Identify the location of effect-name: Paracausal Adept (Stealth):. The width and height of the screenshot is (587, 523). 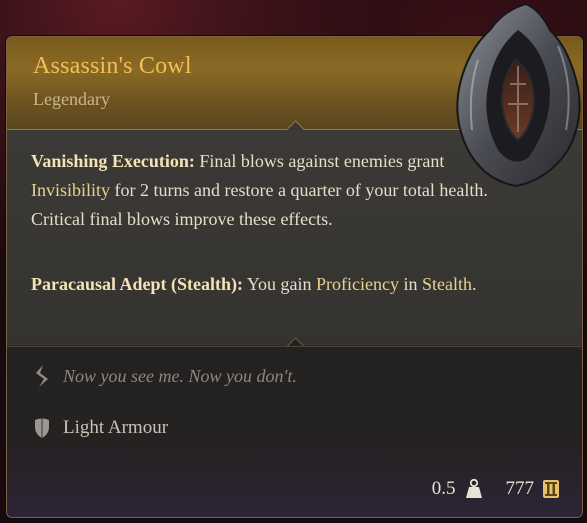
(137, 284).